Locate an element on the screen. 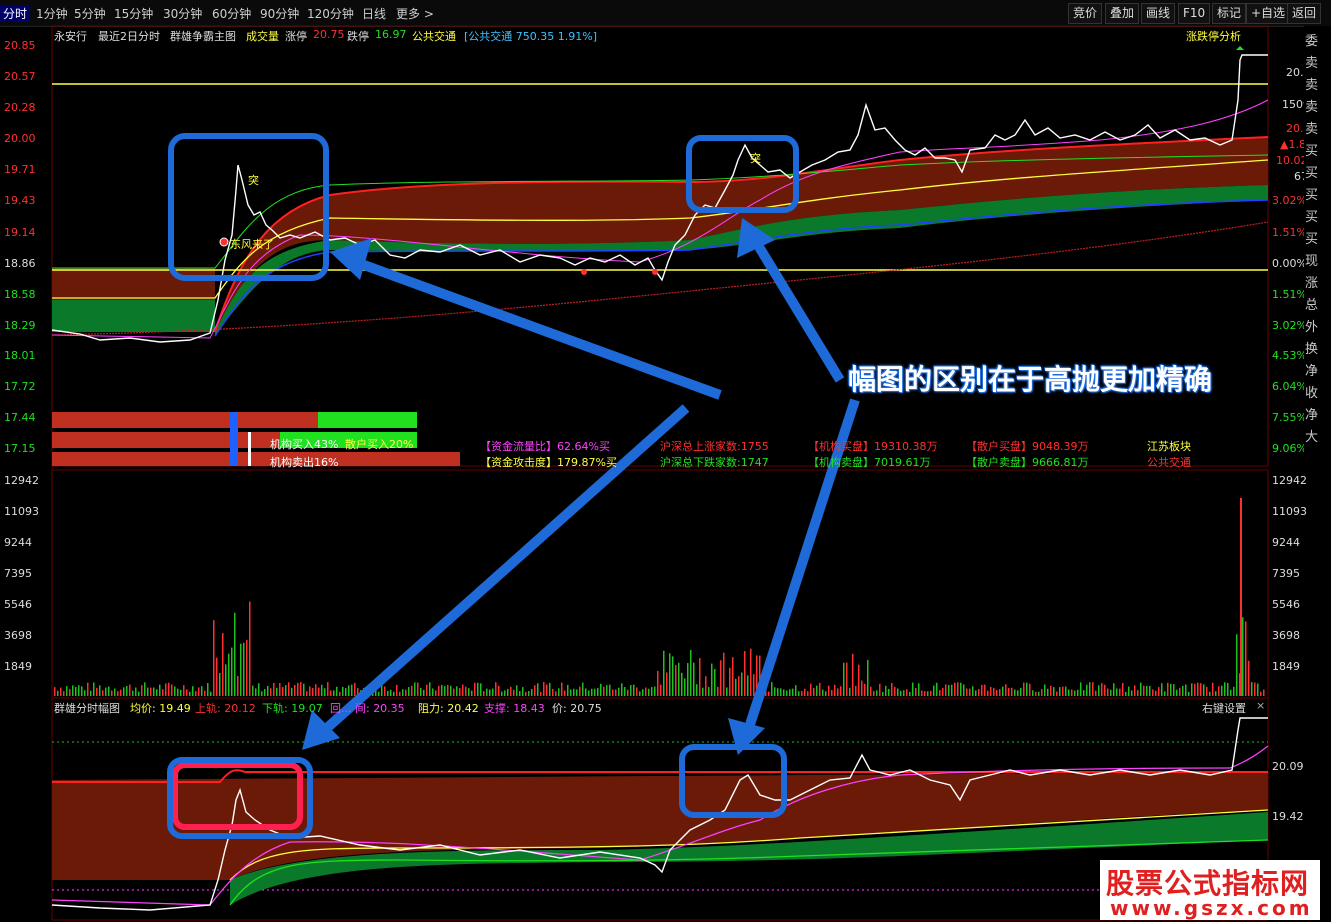 Image resolution: width=1331 pixels, height=922 pixels. volume-tick-right: 7395 is located at coordinates (1286, 573).